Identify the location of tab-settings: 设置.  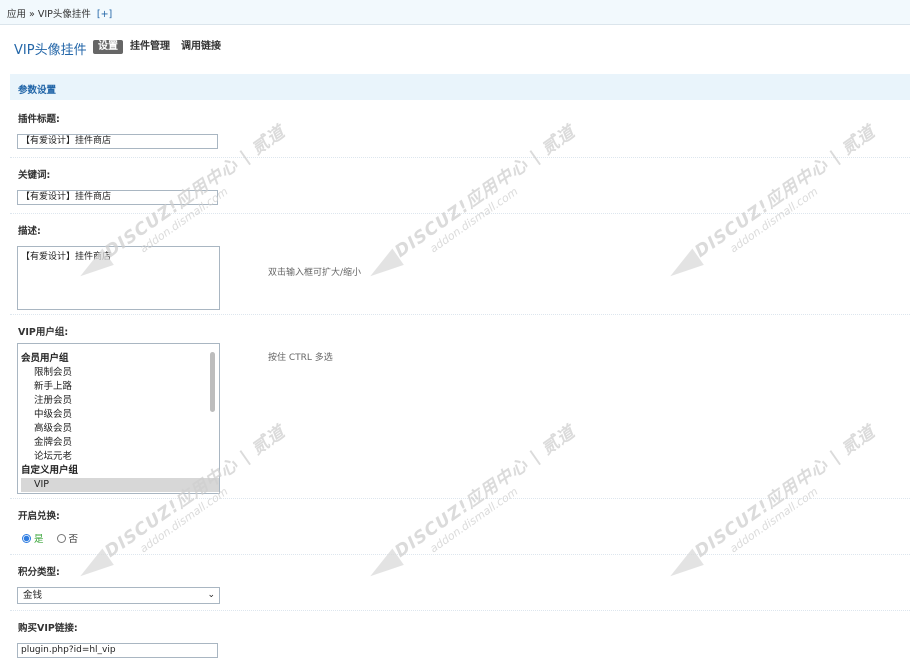
(108, 47).